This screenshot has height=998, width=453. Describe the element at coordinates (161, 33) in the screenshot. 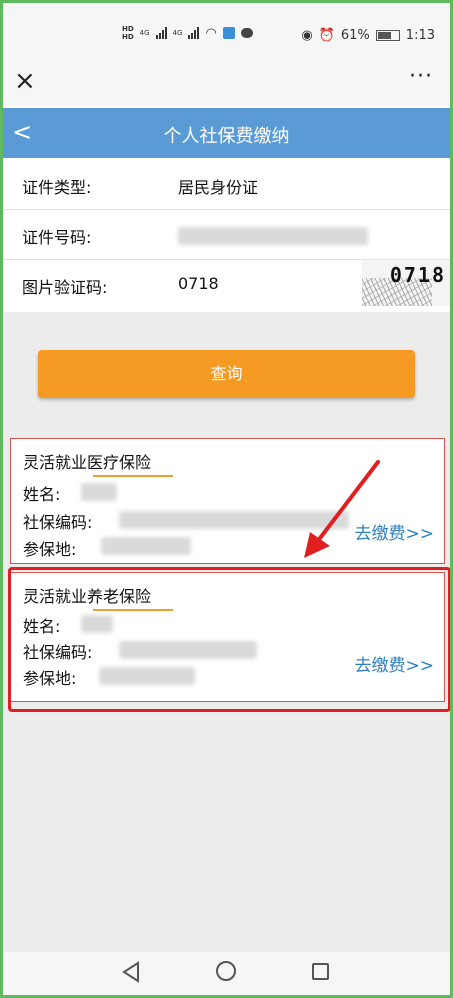

I see `signal-icon` at that location.